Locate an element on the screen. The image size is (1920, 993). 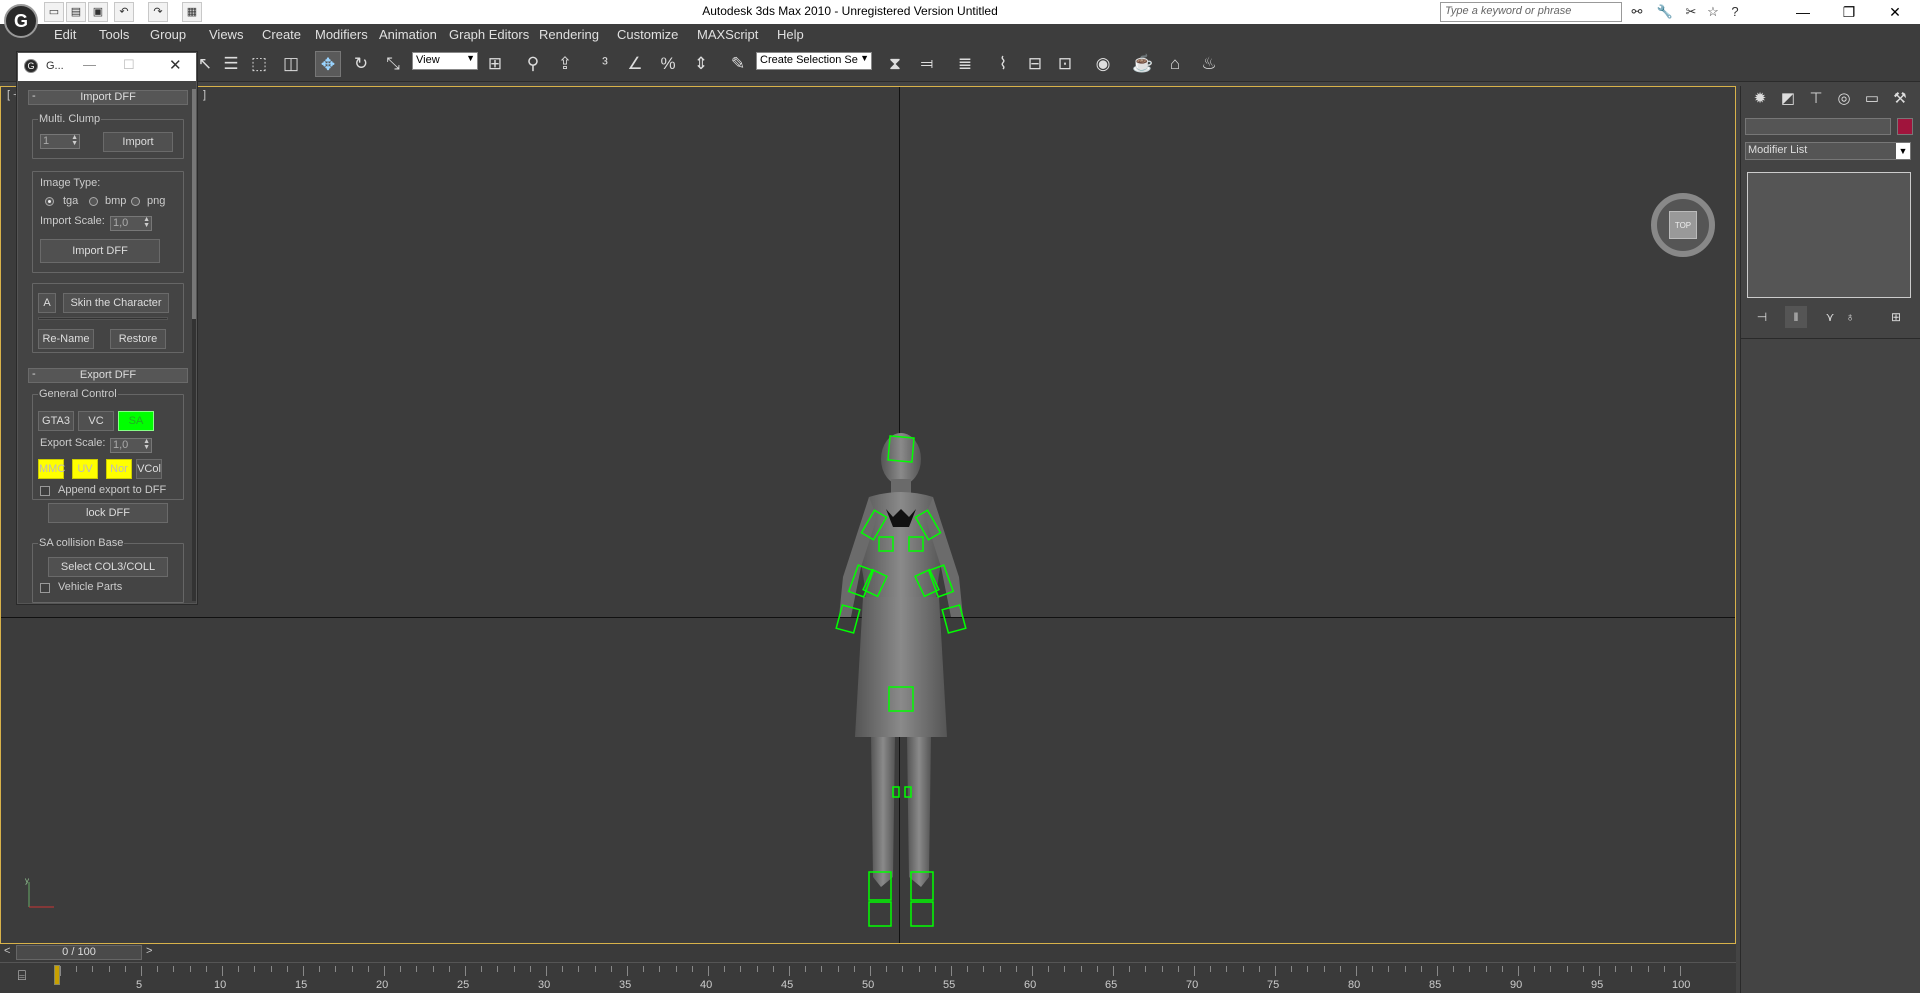
three-d-snap-icon: ³ is located at coordinates (605, 64).